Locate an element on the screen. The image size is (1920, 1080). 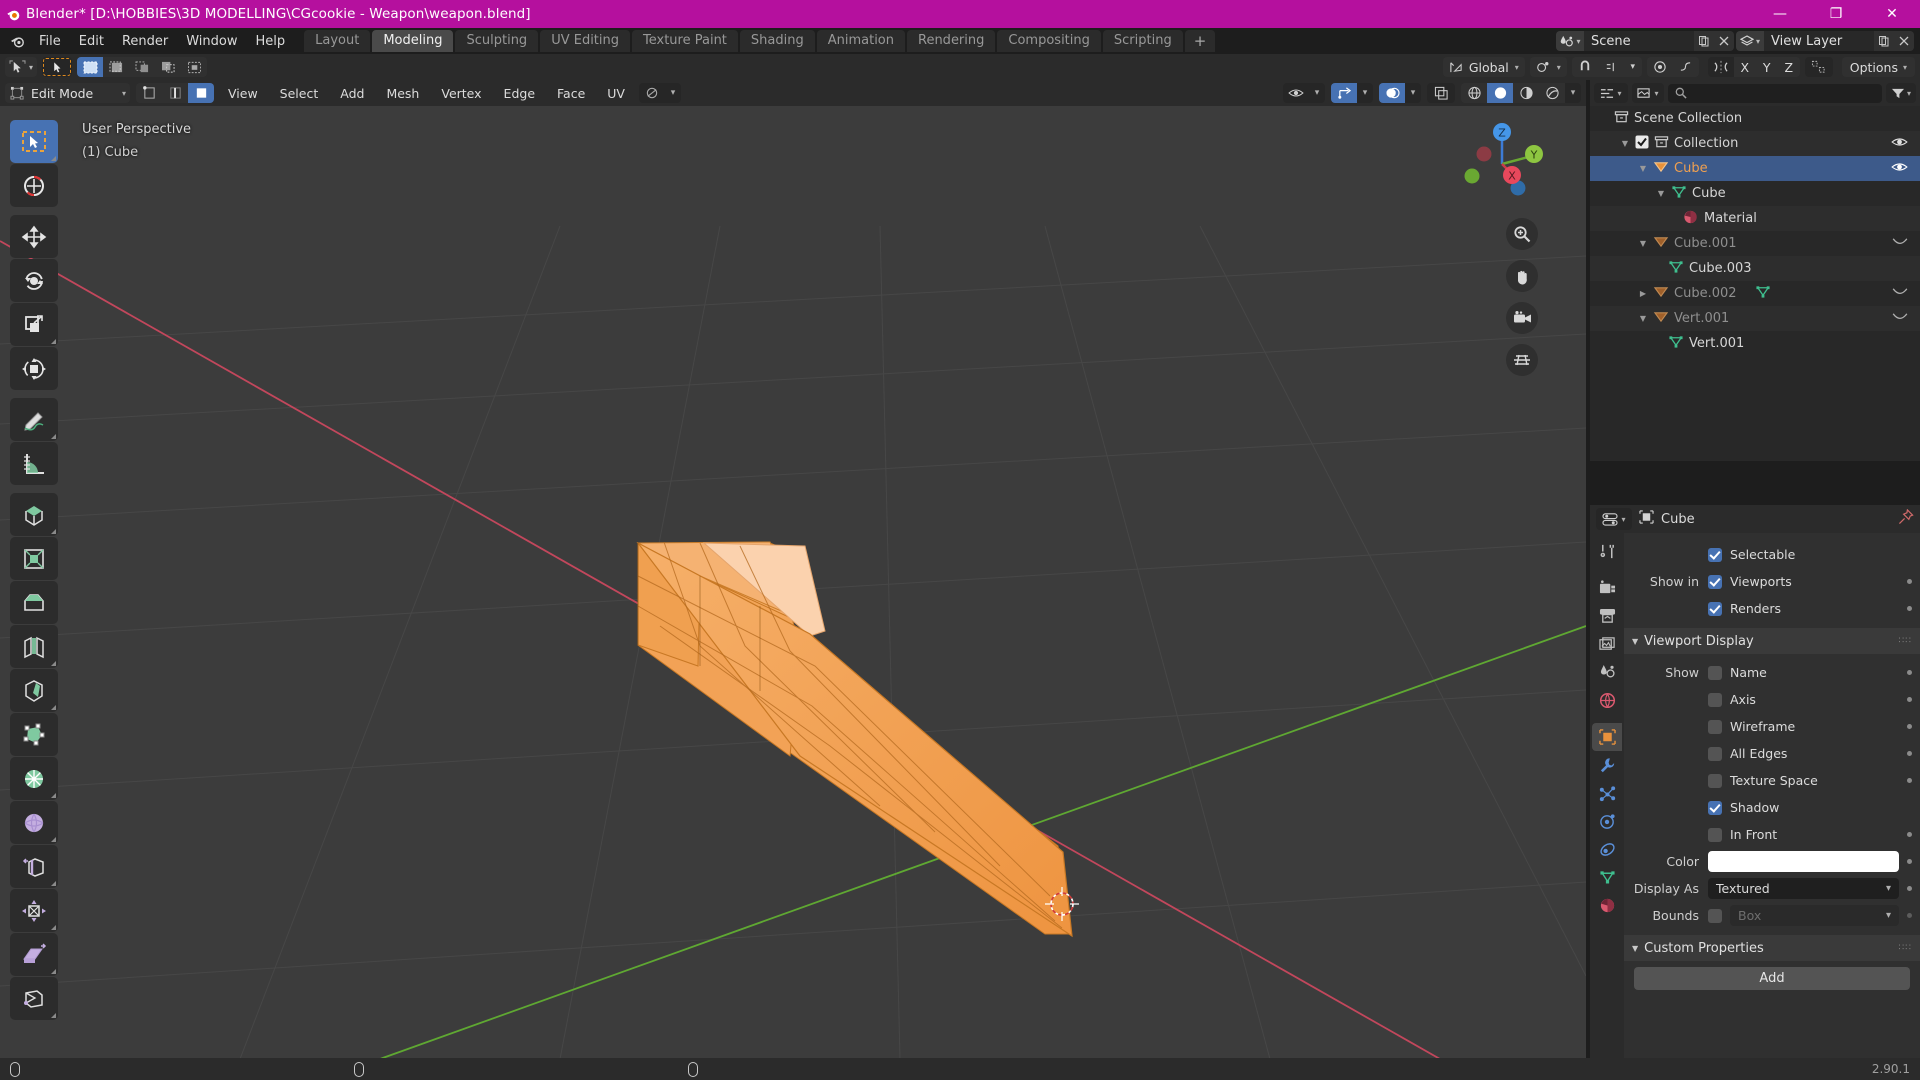
delete-scene-button is located at coordinates (1724, 41).